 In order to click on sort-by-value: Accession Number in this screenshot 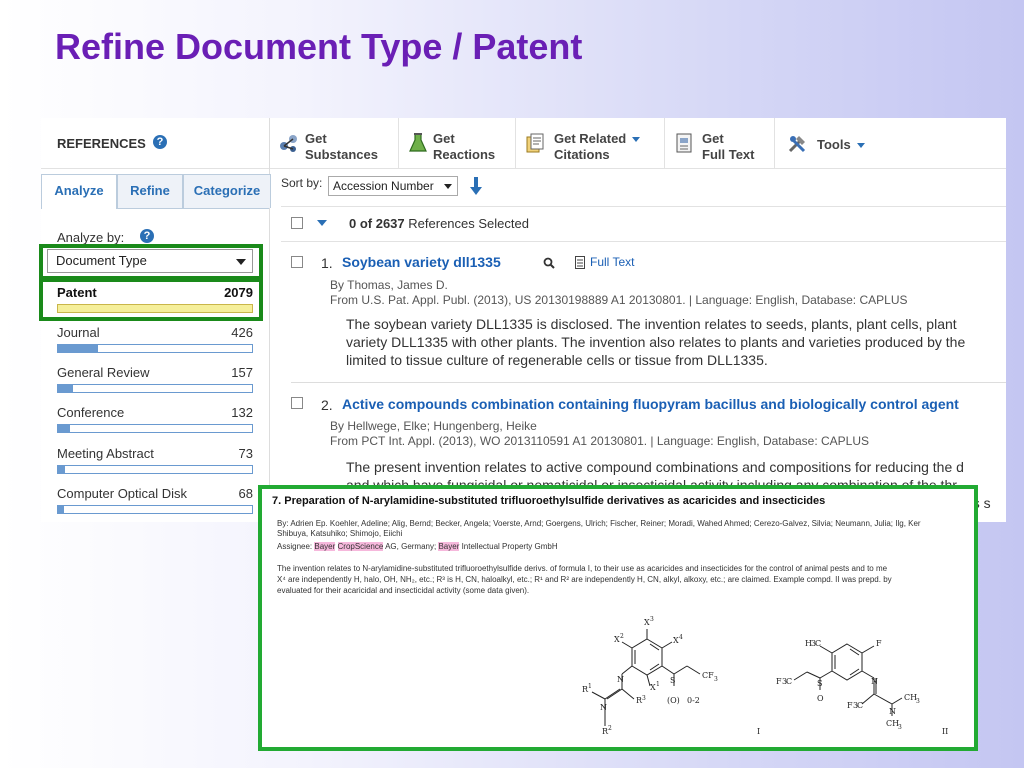, I will do `click(383, 186)`.